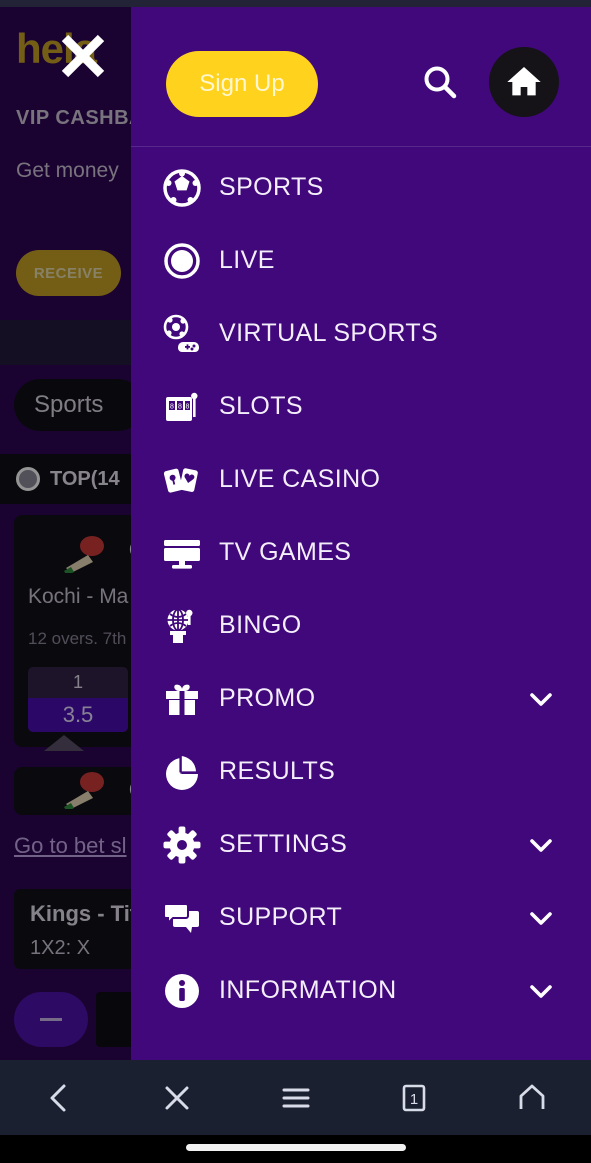 Image resolution: width=591 pixels, height=1163 pixels. I want to click on search-icon, so click(440, 82).